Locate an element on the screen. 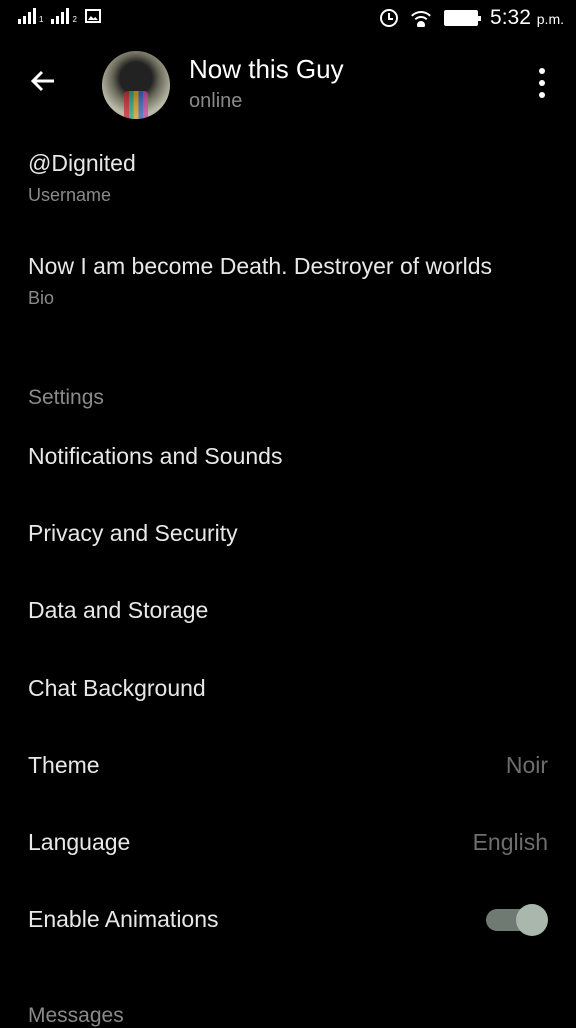  arrow-left-icon is located at coordinates (42, 81).